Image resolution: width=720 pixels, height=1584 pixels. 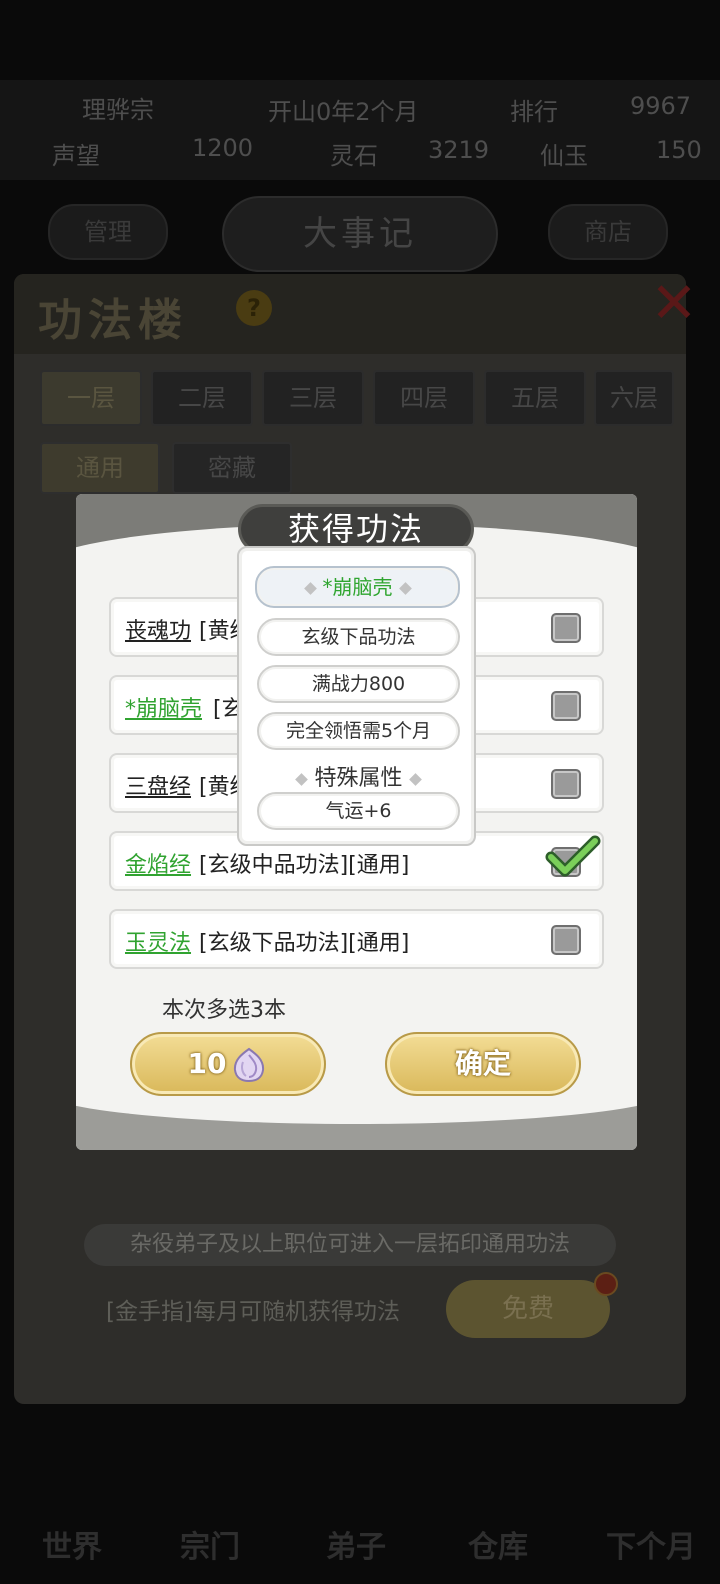 What do you see at coordinates (424, 398) in the screenshot?
I see `floor-tab-4: 四层` at bounding box center [424, 398].